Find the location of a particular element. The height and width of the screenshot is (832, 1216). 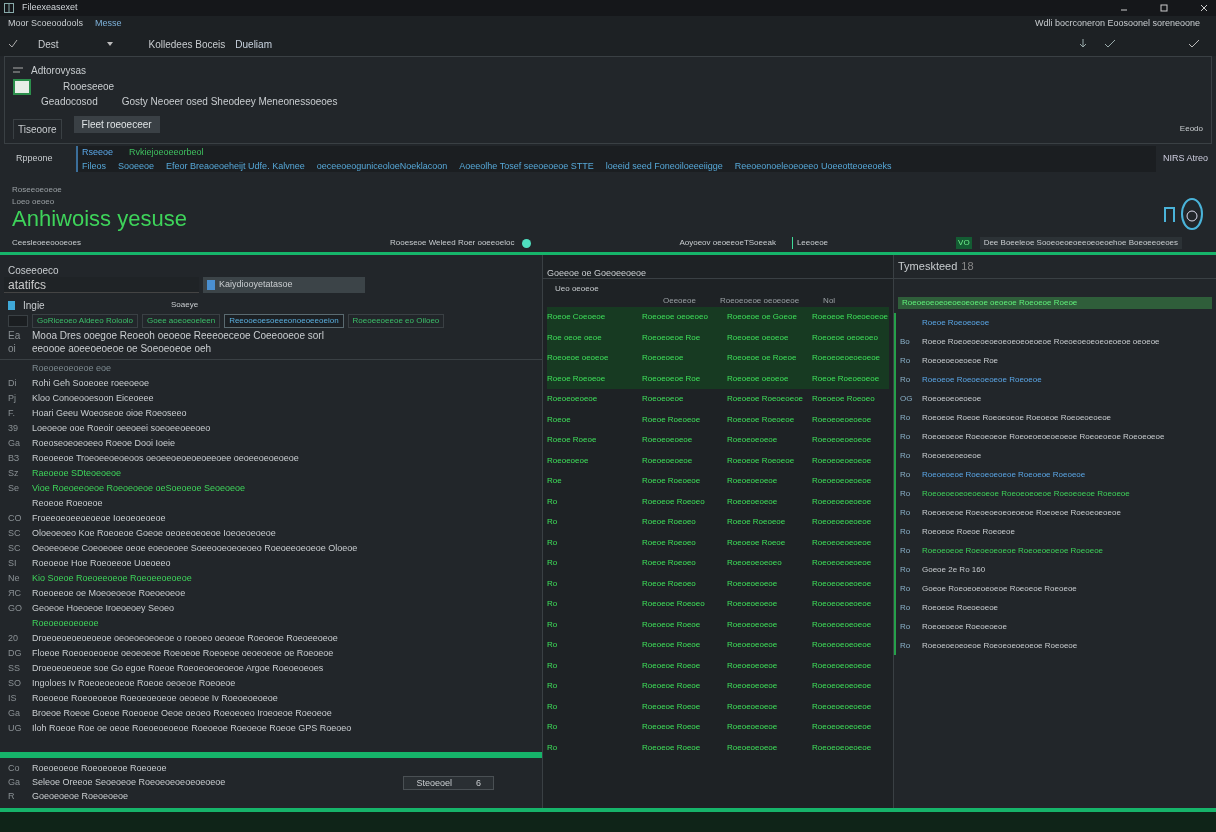

count-label: 18 is located at coordinates (967, 267).